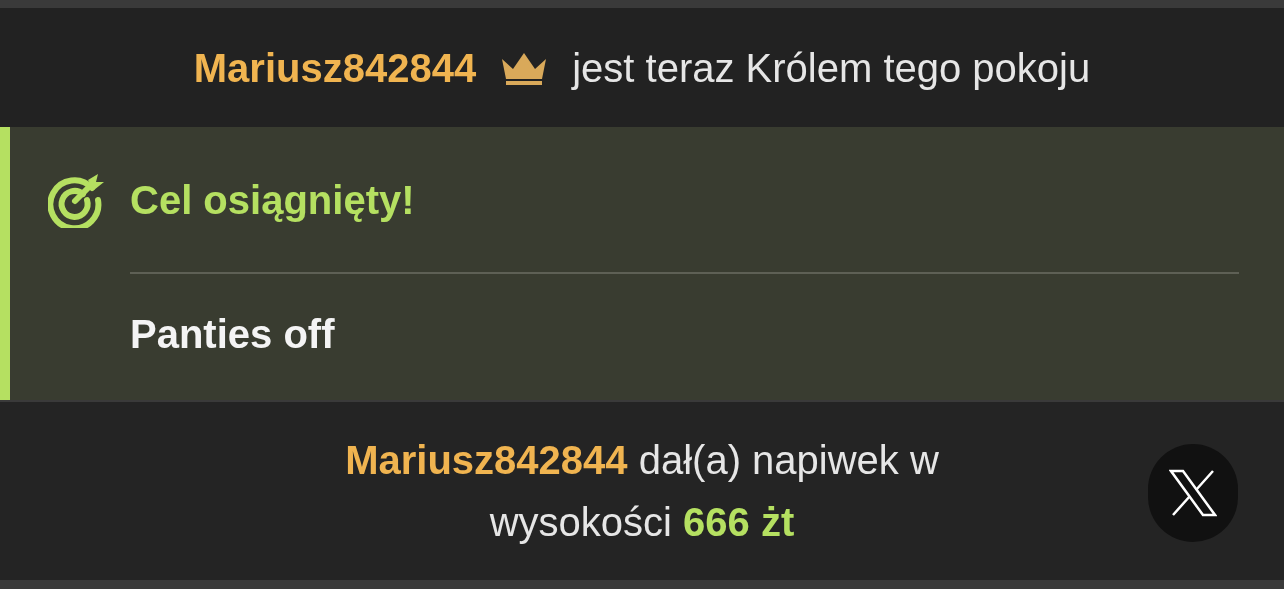 Image resolution: width=1284 pixels, height=589 pixels. What do you see at coordinates (642, 491) in the screenshot?
I see `tip-message: Mariusz842844 dał(a) napiwek w wysokości 666 żt` at bounding box center [642, 491].